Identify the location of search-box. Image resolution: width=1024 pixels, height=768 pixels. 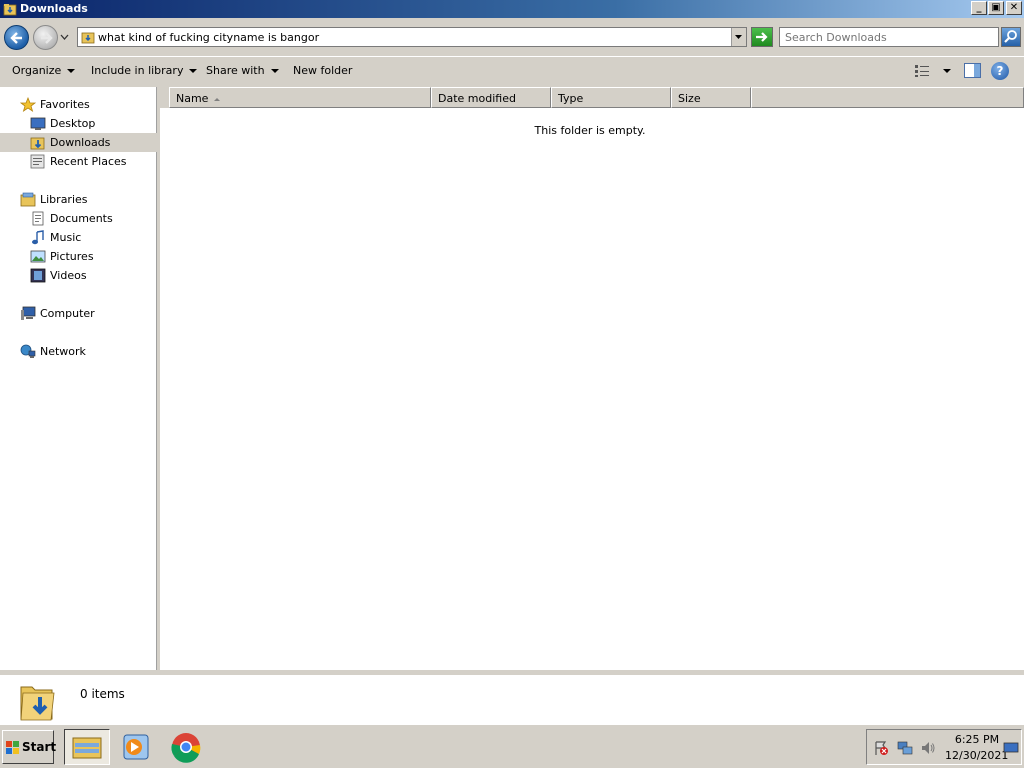
(889, 37).